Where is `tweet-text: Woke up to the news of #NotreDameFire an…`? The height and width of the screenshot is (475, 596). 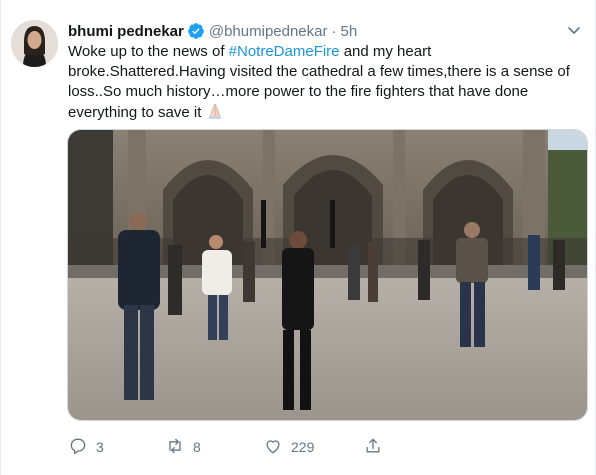 tweet-text: Woke up to the news of #NotreDameFire an… is located at coordinates (323, 82).